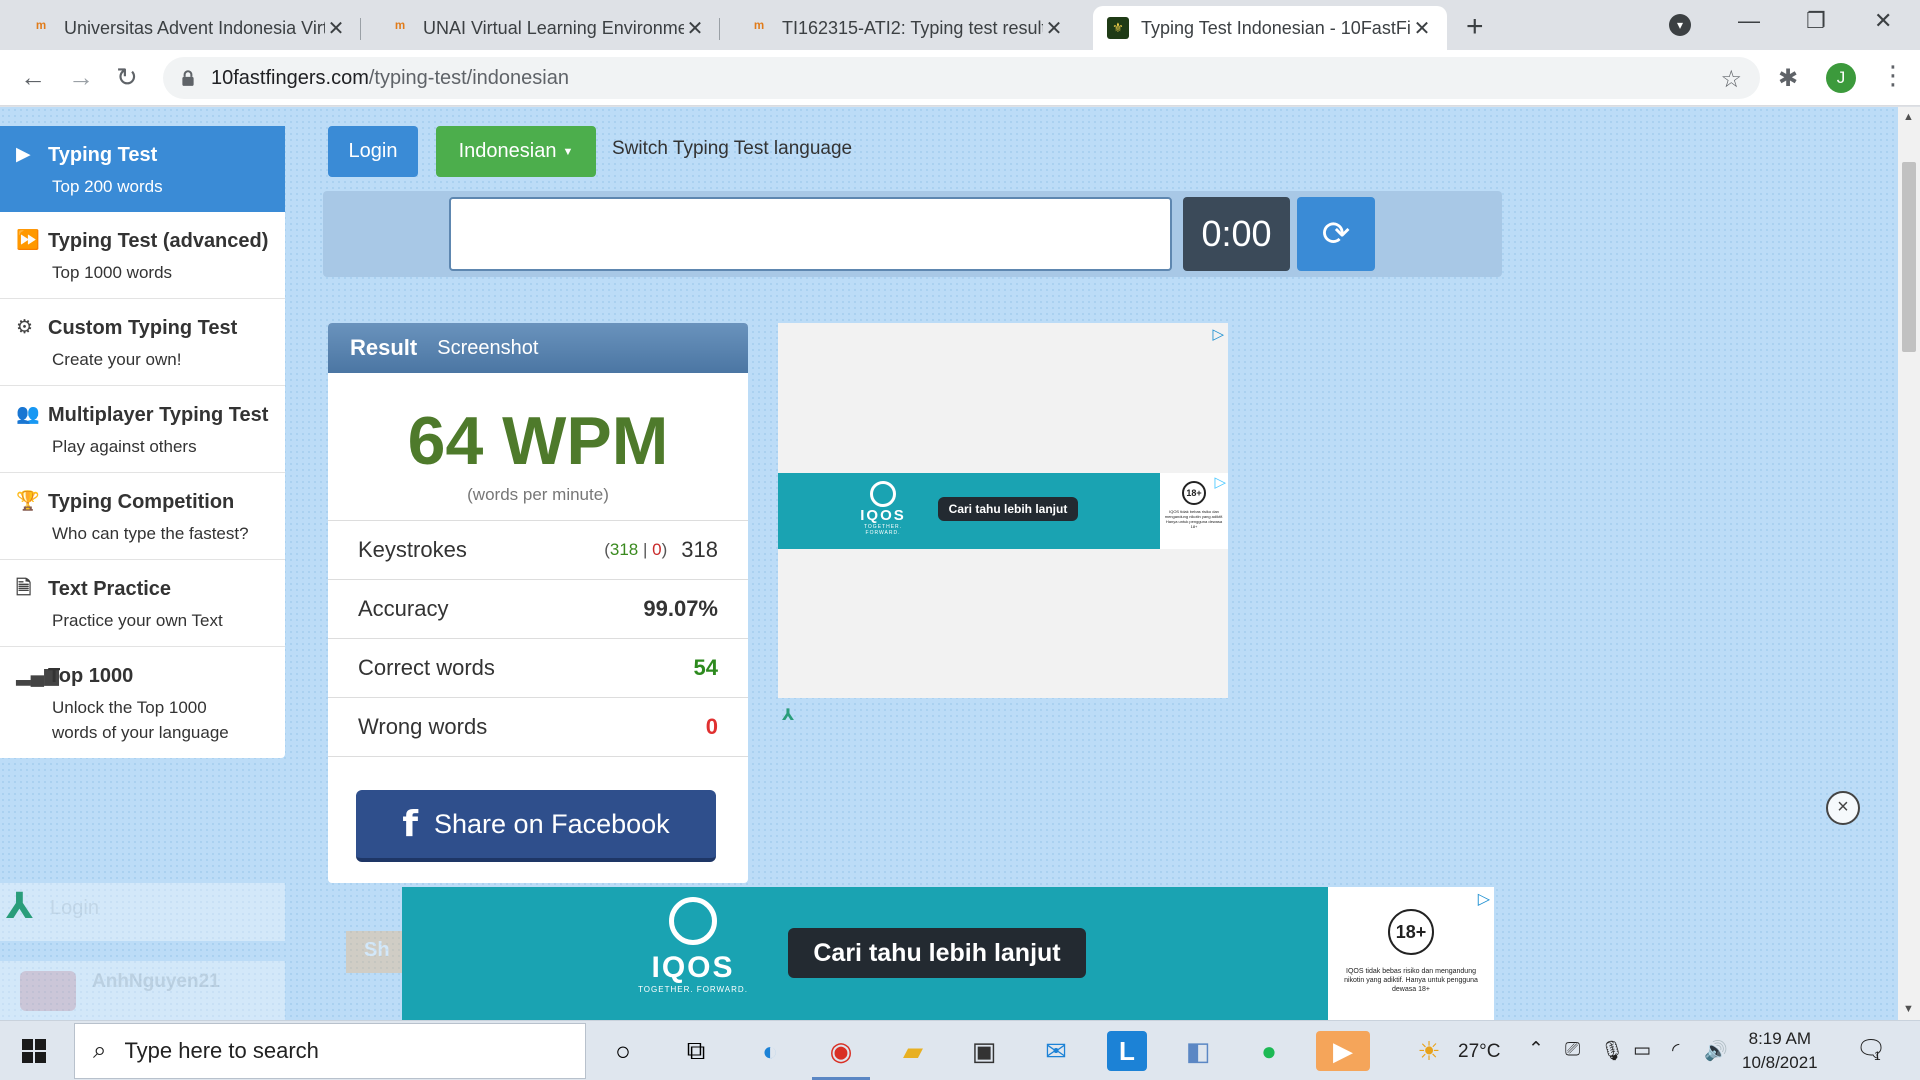  Describe the element at coordinates (37, 675) in the screenshot. I see `signal-bars-icon: ▂▄▆` at that location.